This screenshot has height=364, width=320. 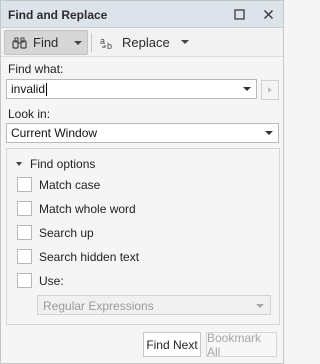 What do you see at coordinates (109, 46) in the screenshot?
I see `svg-text: b` at bounding box center [109, 46].